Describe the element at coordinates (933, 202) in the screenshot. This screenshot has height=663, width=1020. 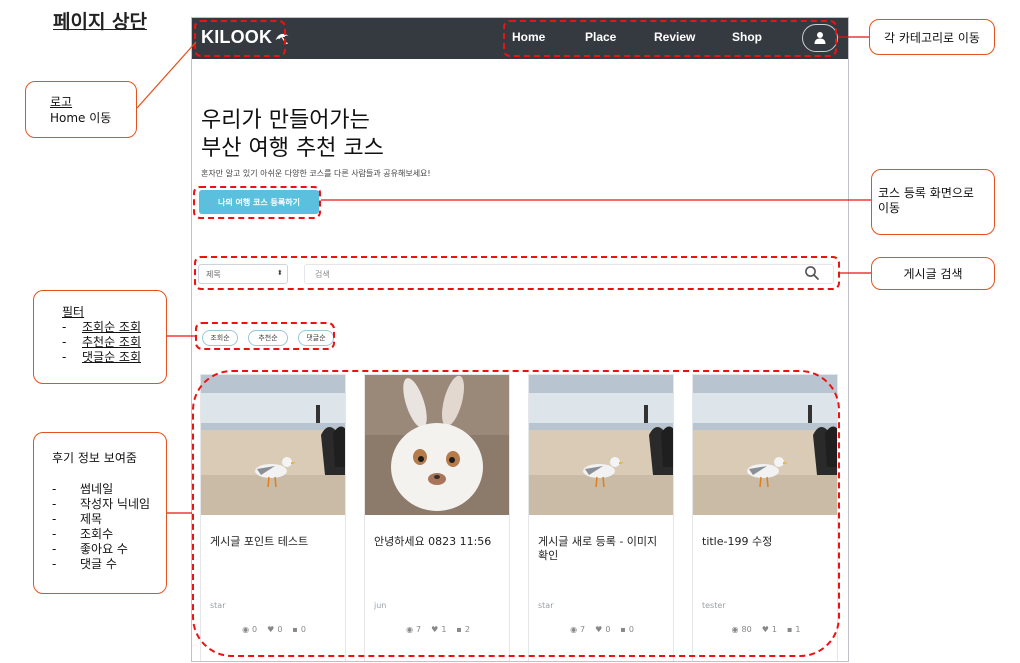
I see `annotation-register: 코스 등록 화면으로 이동` at that location.